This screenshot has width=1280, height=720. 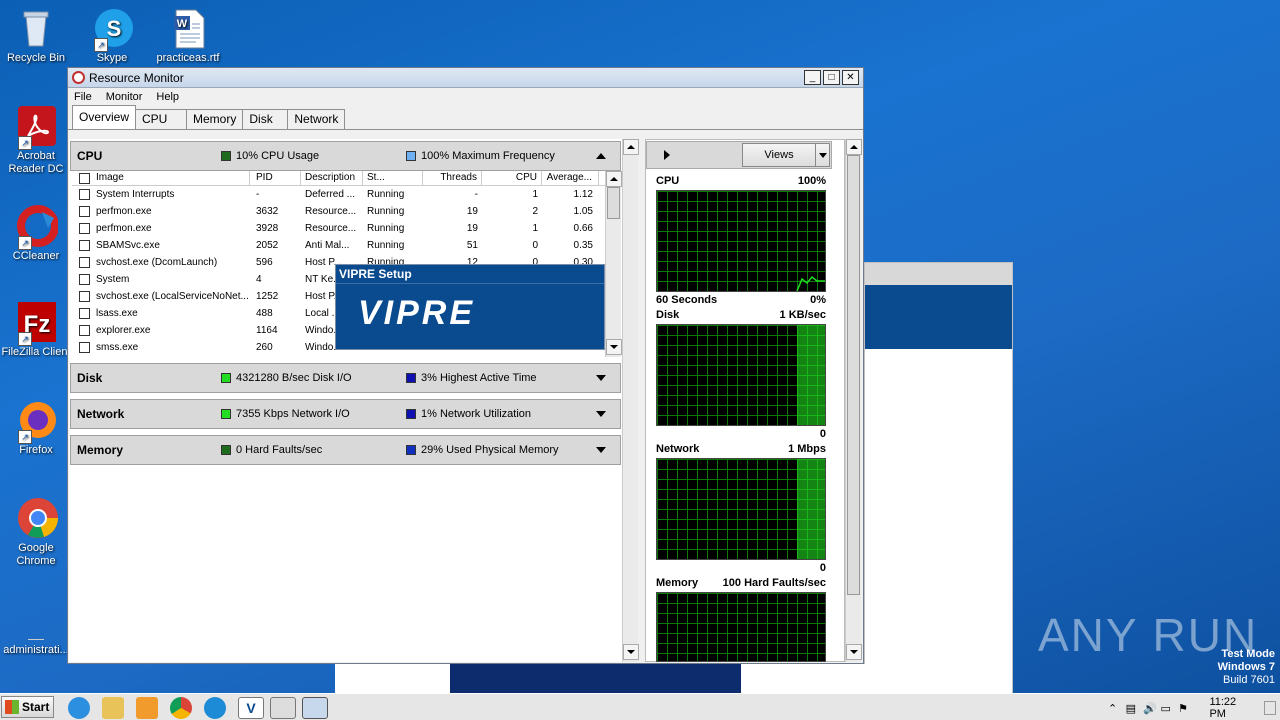 I want to click on desktop-icon-label: CCleaner, so click(x=36, y=256).